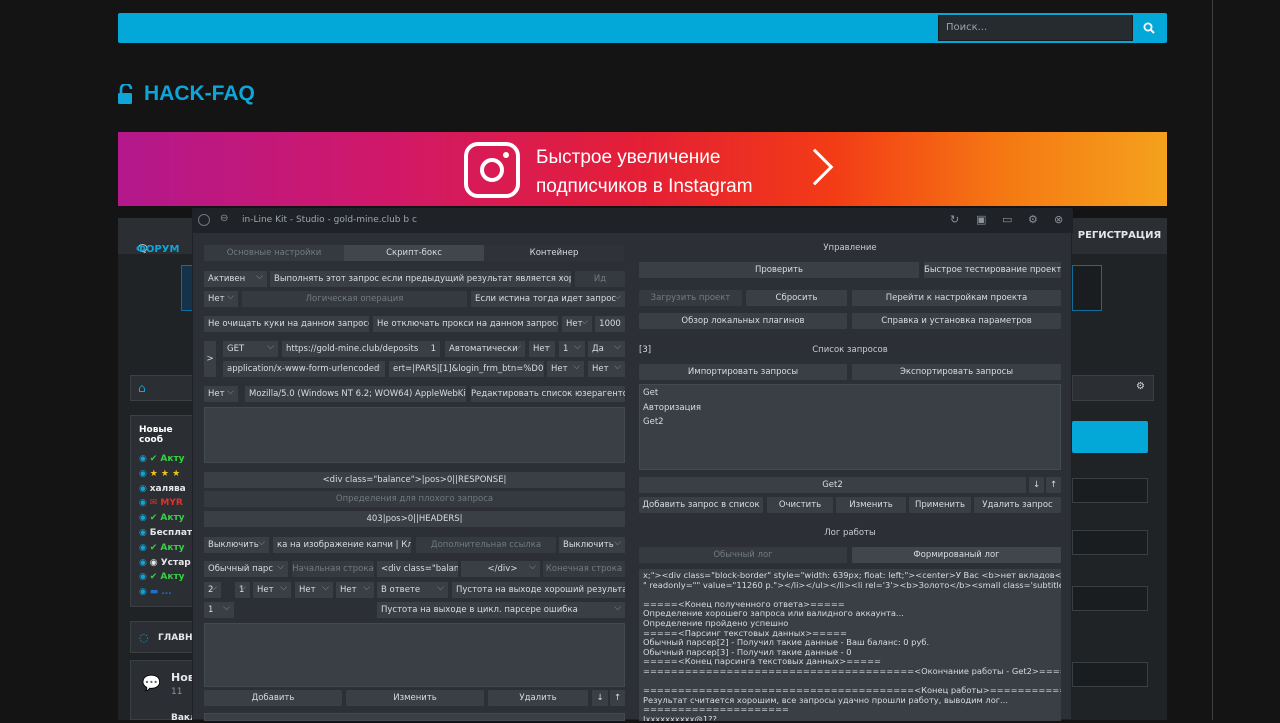  I want to click on local-plugins-button: Обзор локальных плагинов, so click(743, 321).